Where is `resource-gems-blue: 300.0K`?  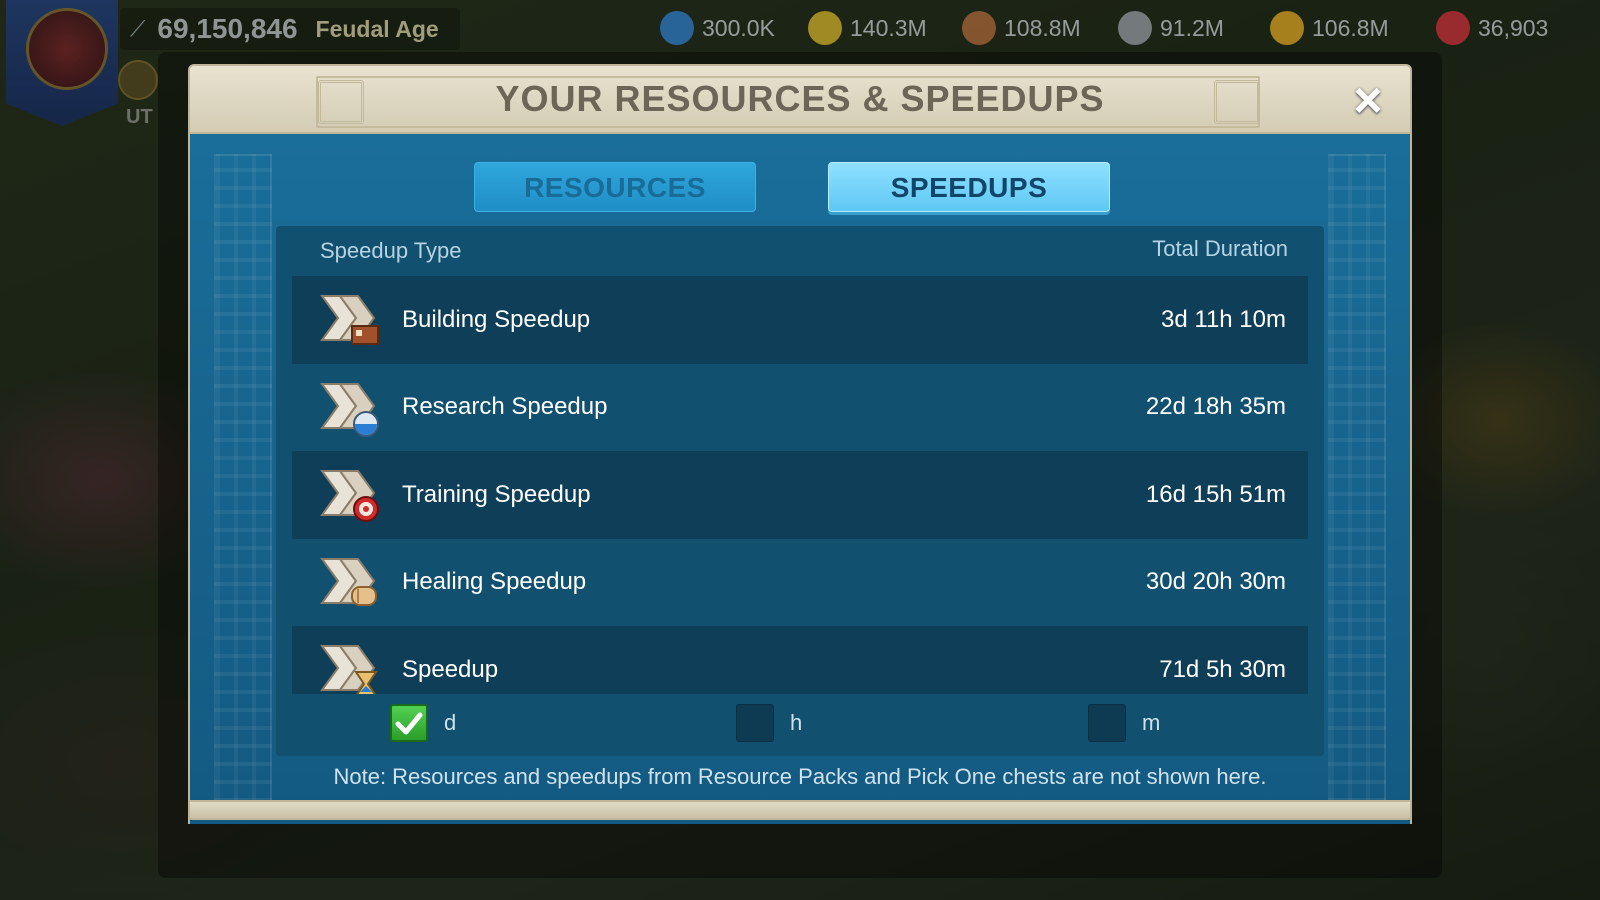 resource-gems-blue: 300.0K is located at coordinates (717, 28).